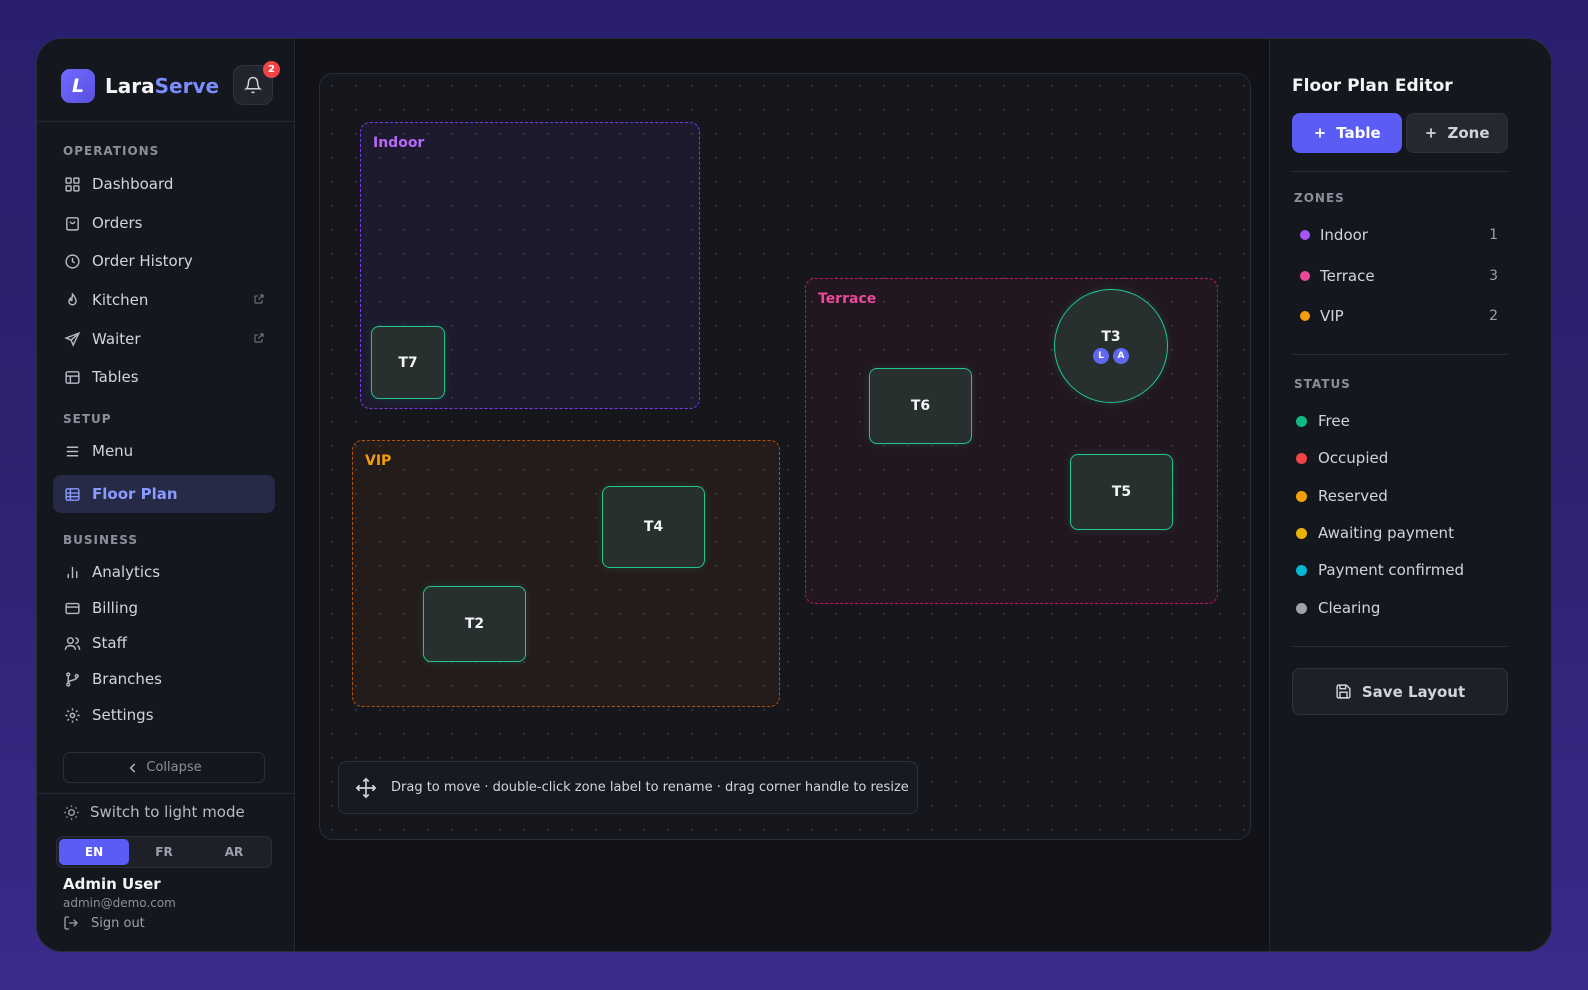 The width and height of the screenshot is (1588, 990). Describe the element at coordinates (1457, 133) in the screenshot. I see `add-zone-button: Zone` at that location.